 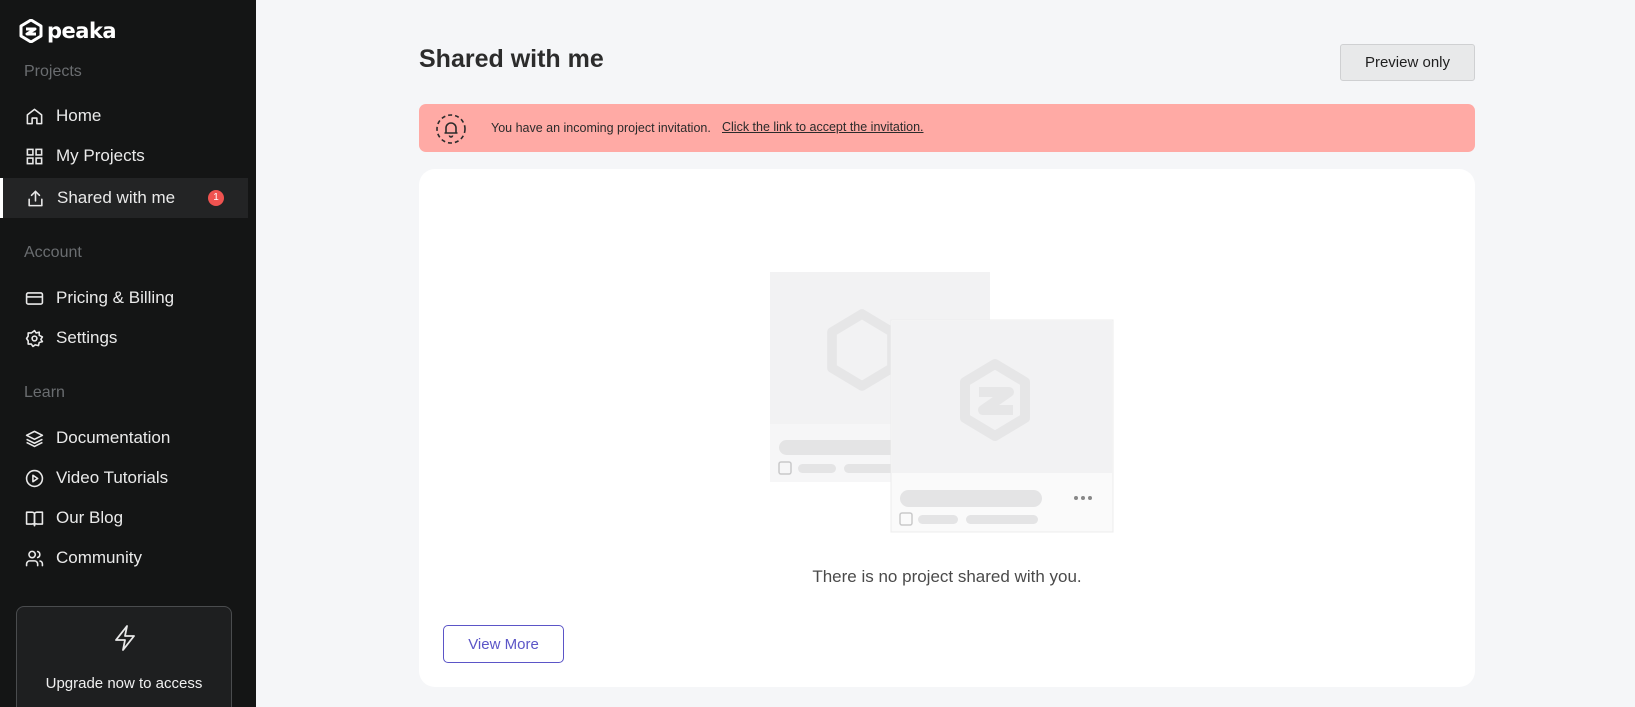 I want to click on sidebar-item-label: Settings, so click(x=87, y=337).